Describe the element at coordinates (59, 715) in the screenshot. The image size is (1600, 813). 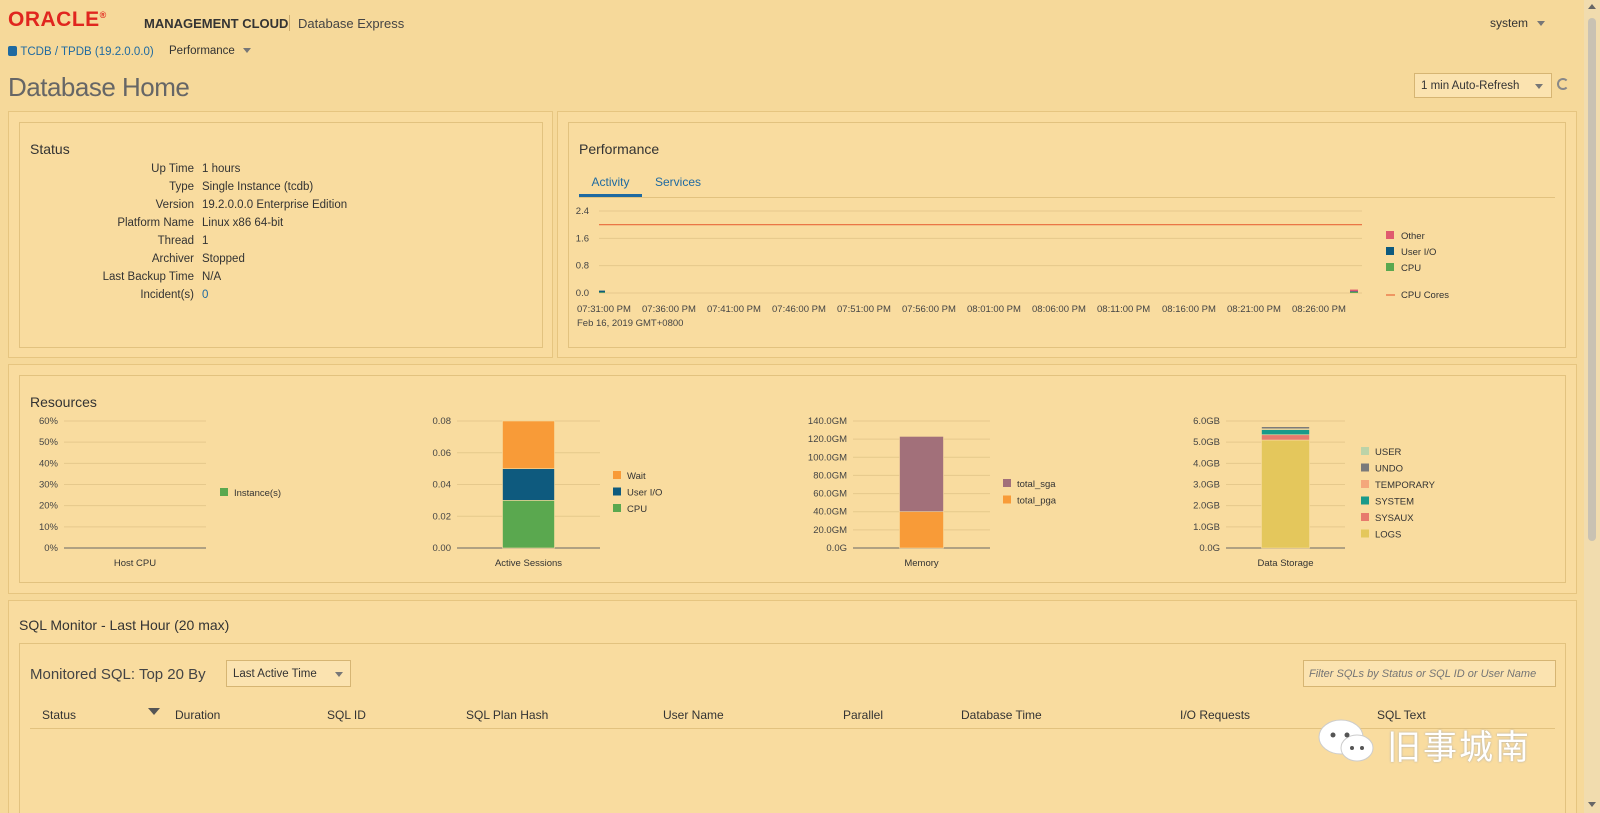
I see `column-header: Status` at that location.